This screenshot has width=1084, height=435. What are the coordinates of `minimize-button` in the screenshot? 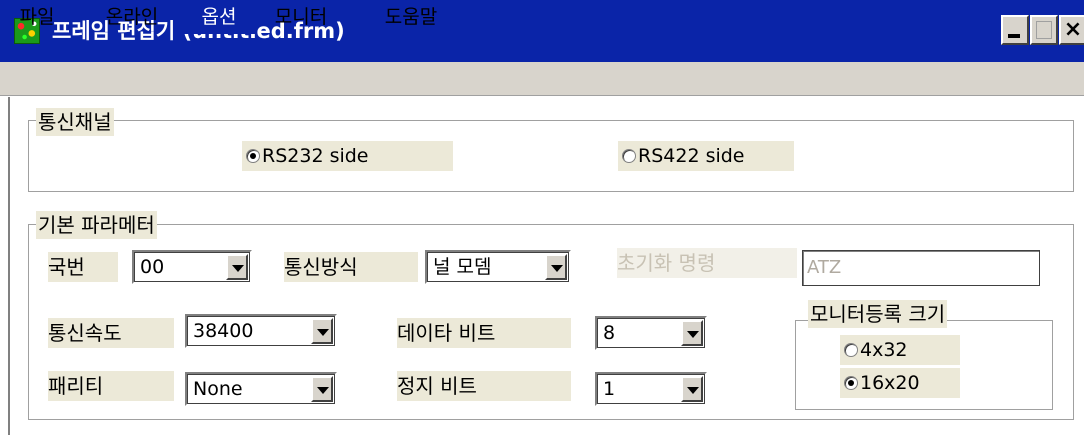 It's located at (1015, 30).